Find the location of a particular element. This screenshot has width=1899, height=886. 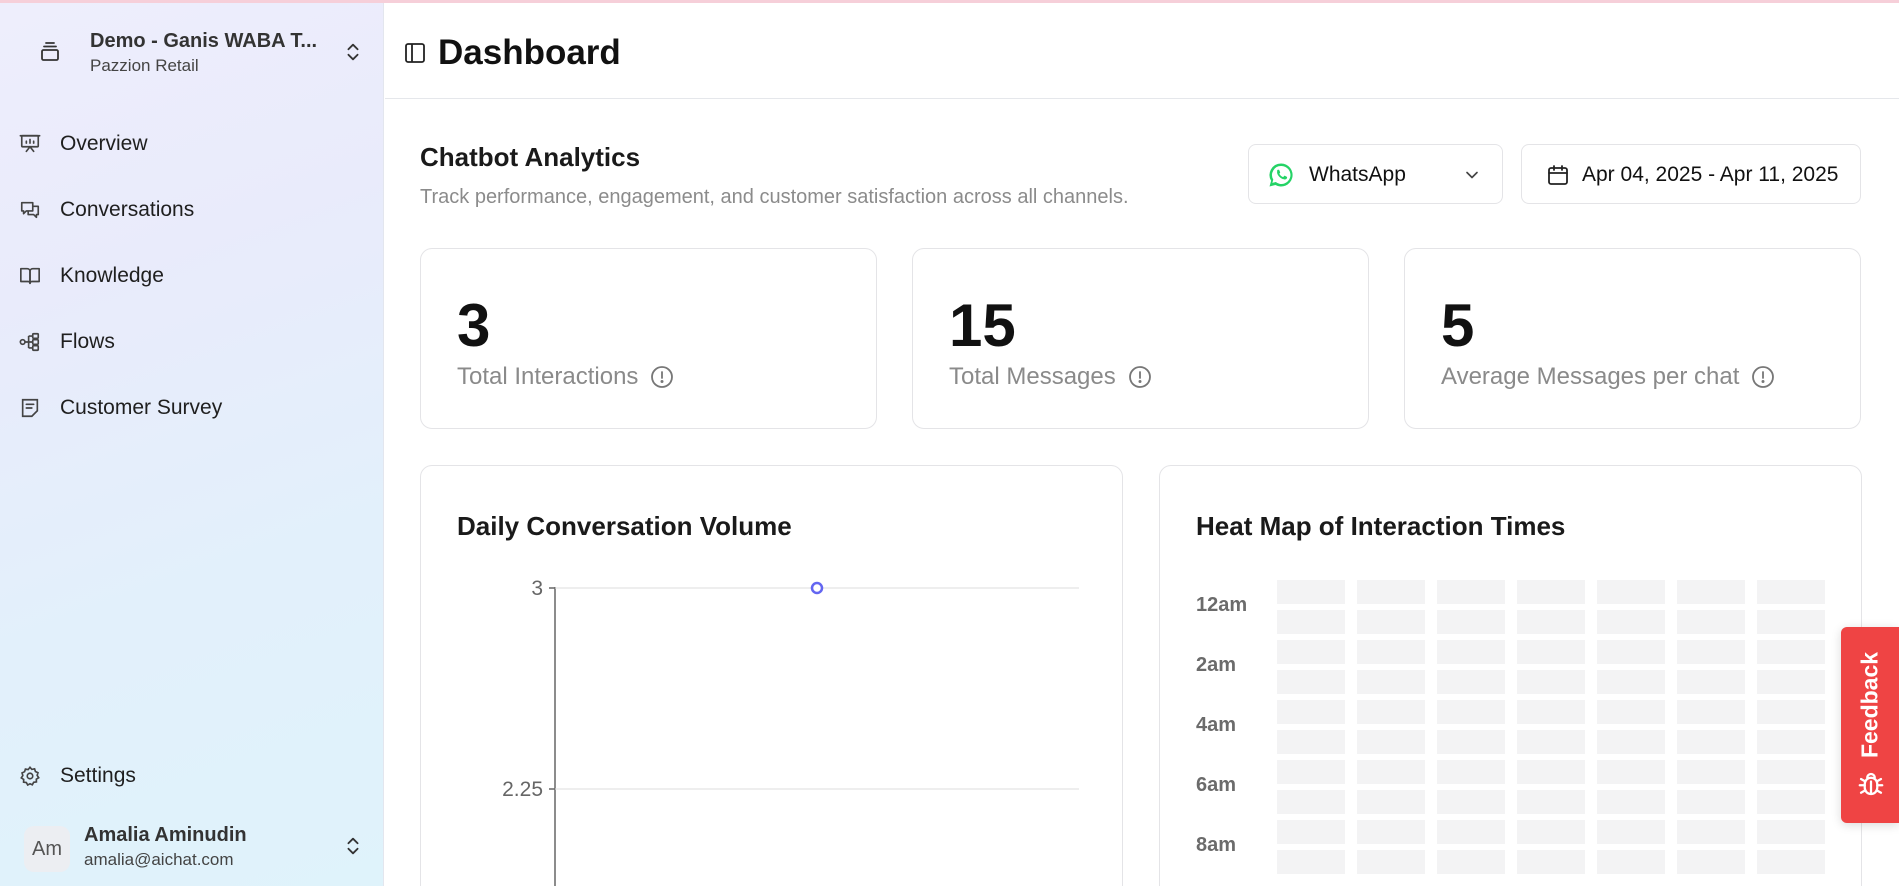

stat-label: Average Messages per chat is located at coordinates (1590, 376).